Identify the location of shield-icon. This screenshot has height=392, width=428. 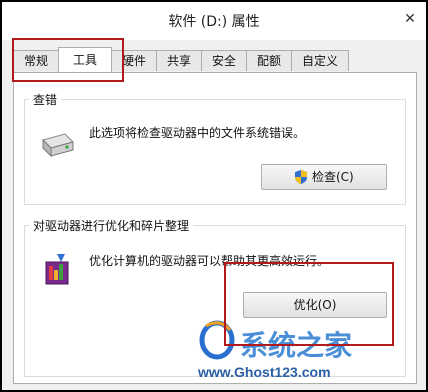
(301, 177).